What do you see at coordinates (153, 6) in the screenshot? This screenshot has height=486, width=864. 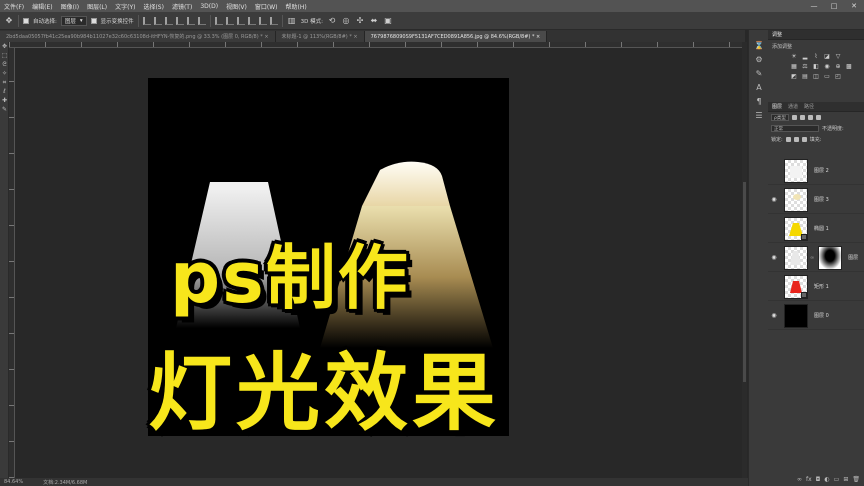 I see `menu-select: 选择(S)` at bounding box center [153, 6].